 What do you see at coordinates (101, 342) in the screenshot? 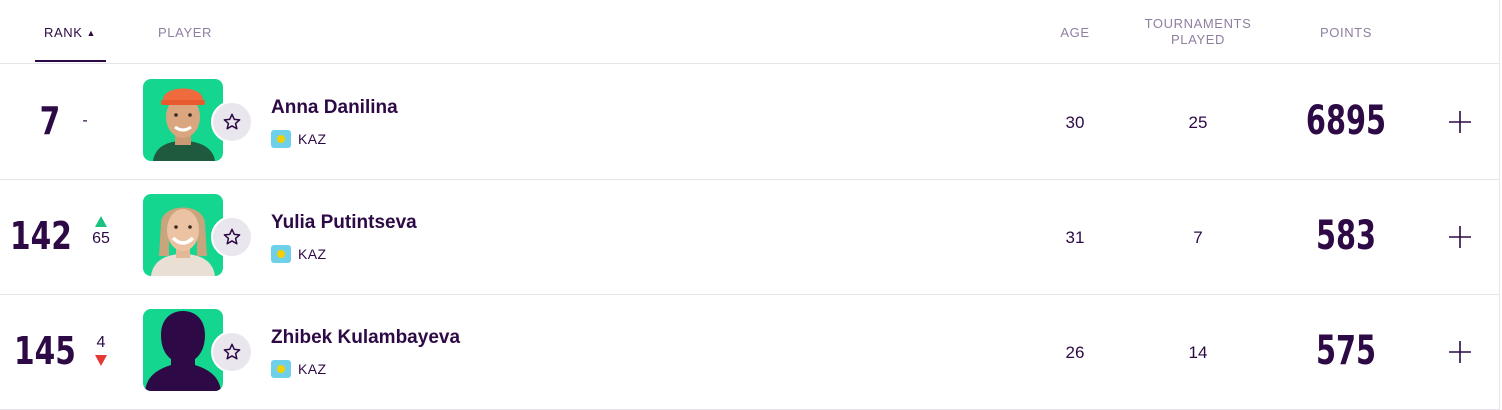
I see `rank-movement-value: 4` at bounding box center [101, 342].